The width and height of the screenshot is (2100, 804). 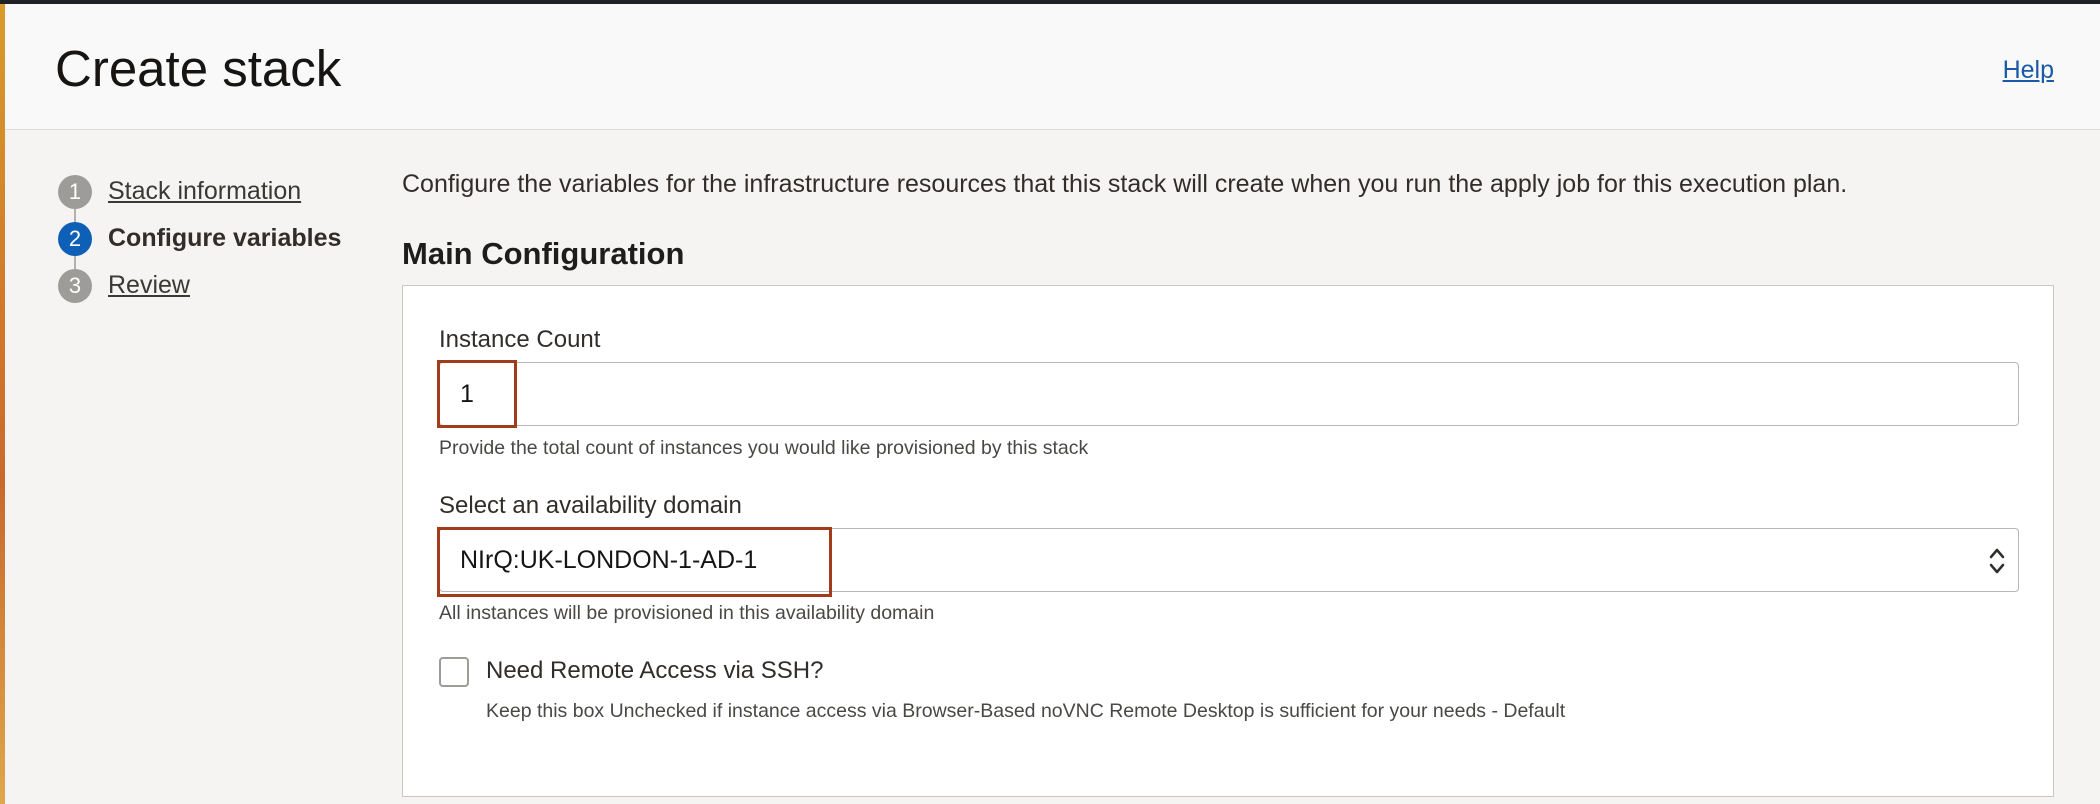 What do you see at coordinates (543, 253) in the screenshot?
I see `section-title: Main Configuration` at bounding box center [543, 253].